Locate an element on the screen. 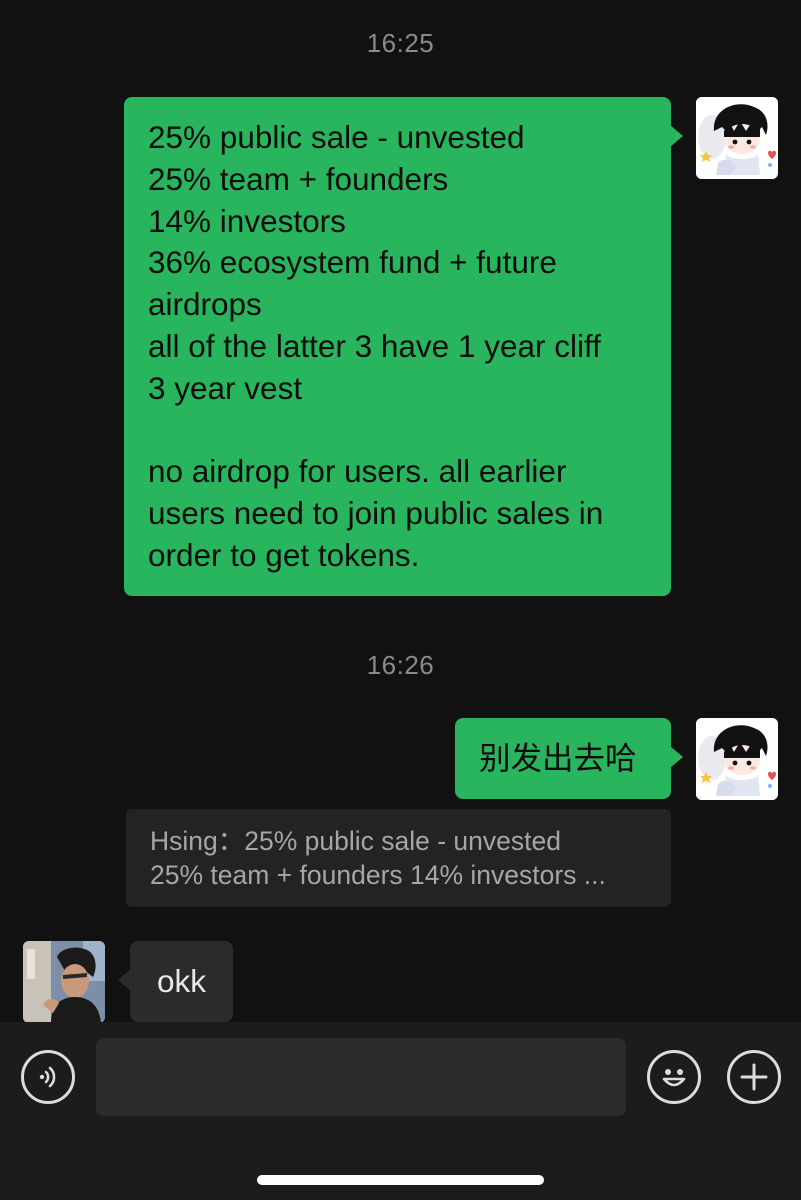 This screenshot has height=1200, width=801. message-line: order to get tokens. is located at coordinates (284, 554).